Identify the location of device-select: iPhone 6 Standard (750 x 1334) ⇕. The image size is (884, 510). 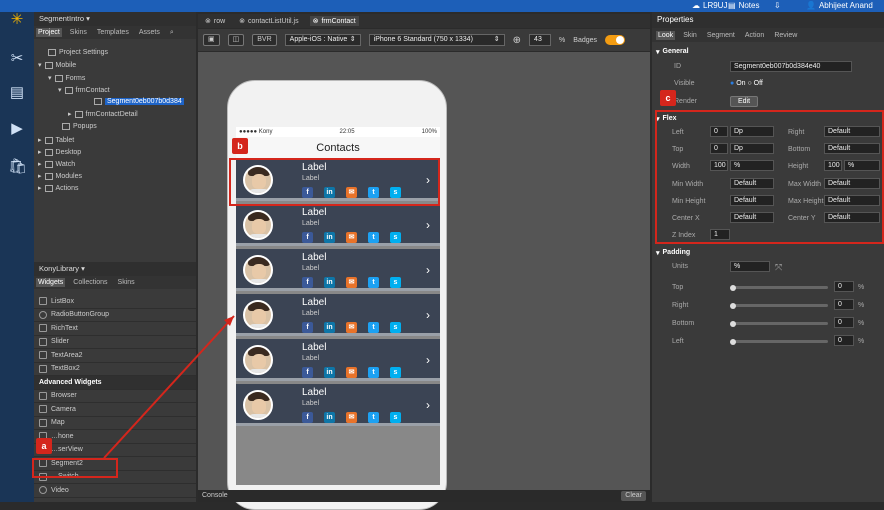
(436, 40).